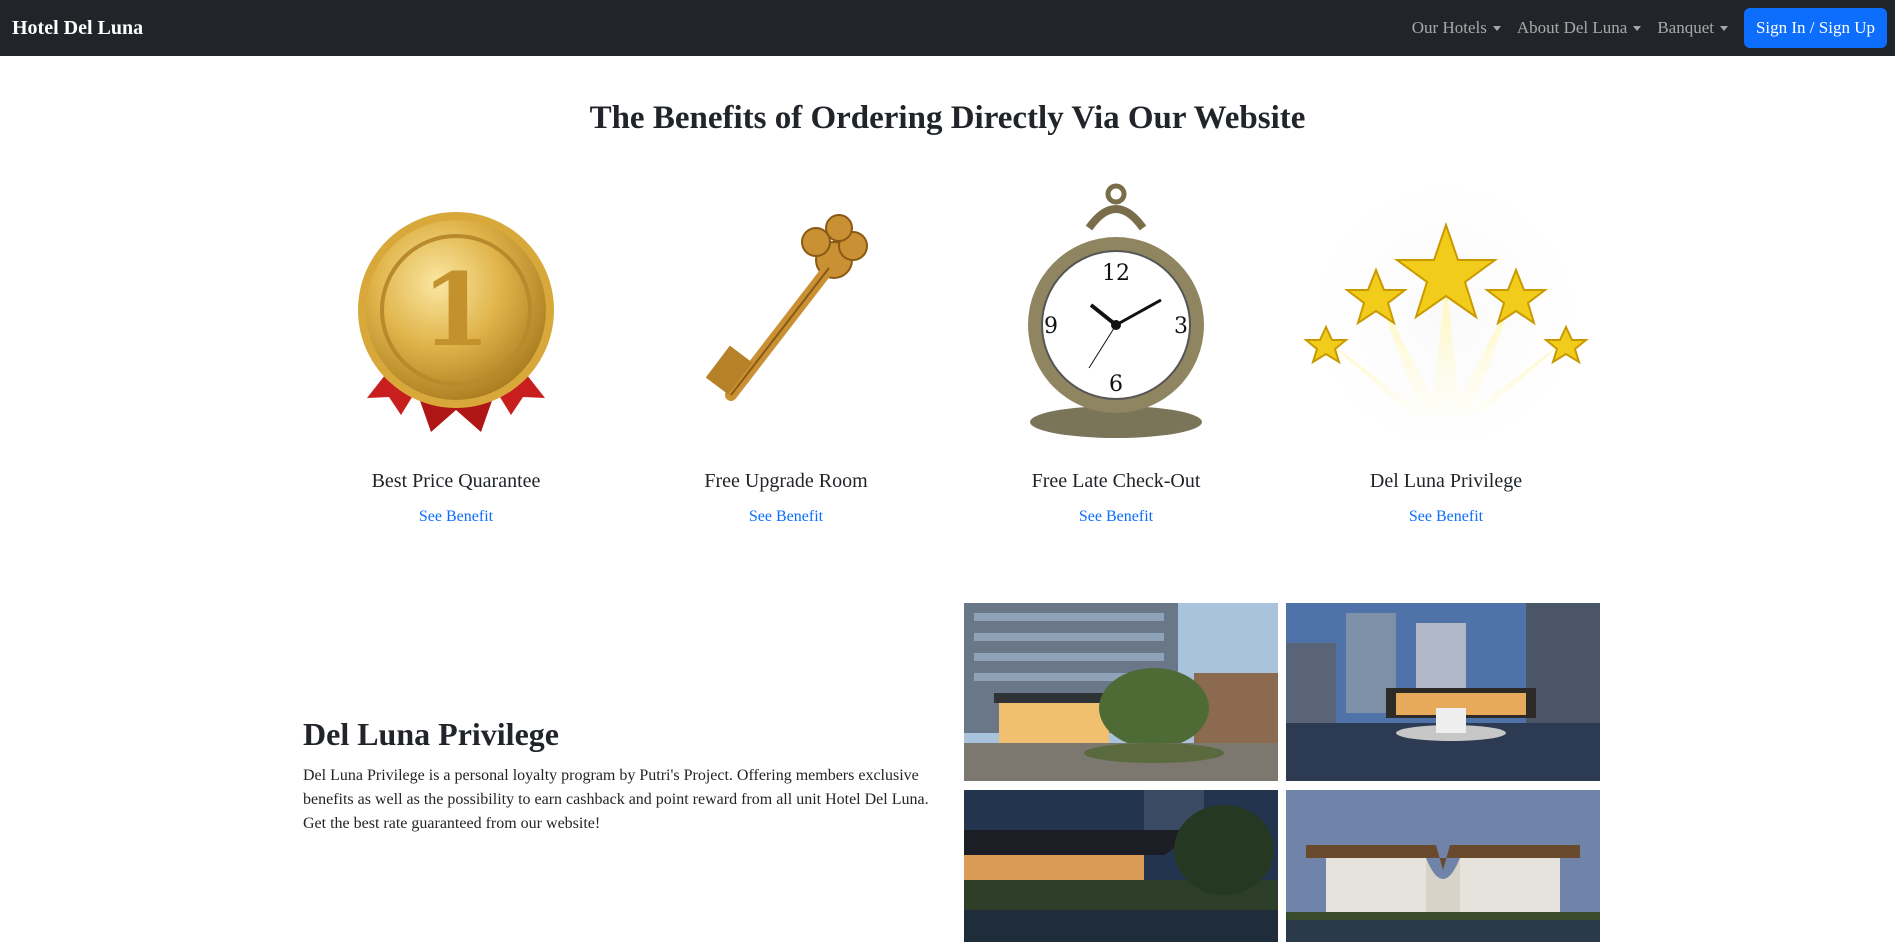 Image resolution: width=1895 pixels, height=942 pixels. Describe the element at coordinates (1116, 384) in the screenshot. I see `svg-text: 6` at that location.